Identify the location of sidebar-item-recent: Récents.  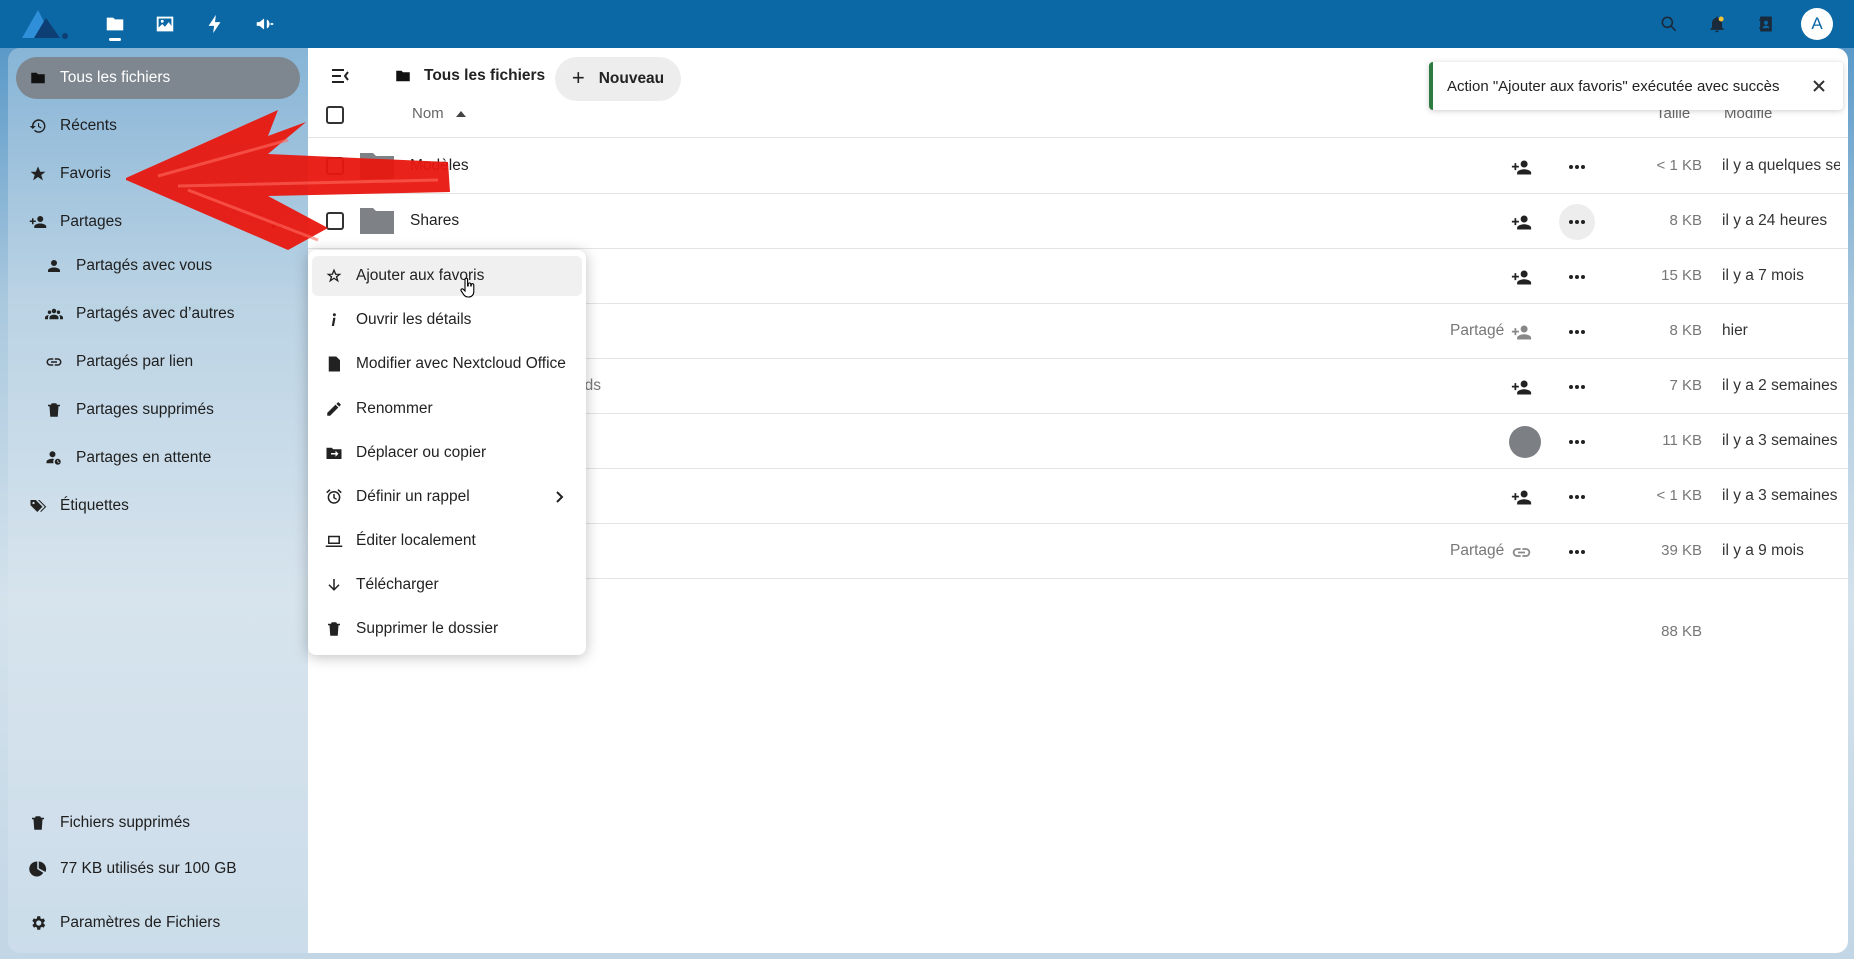
(158, 126).